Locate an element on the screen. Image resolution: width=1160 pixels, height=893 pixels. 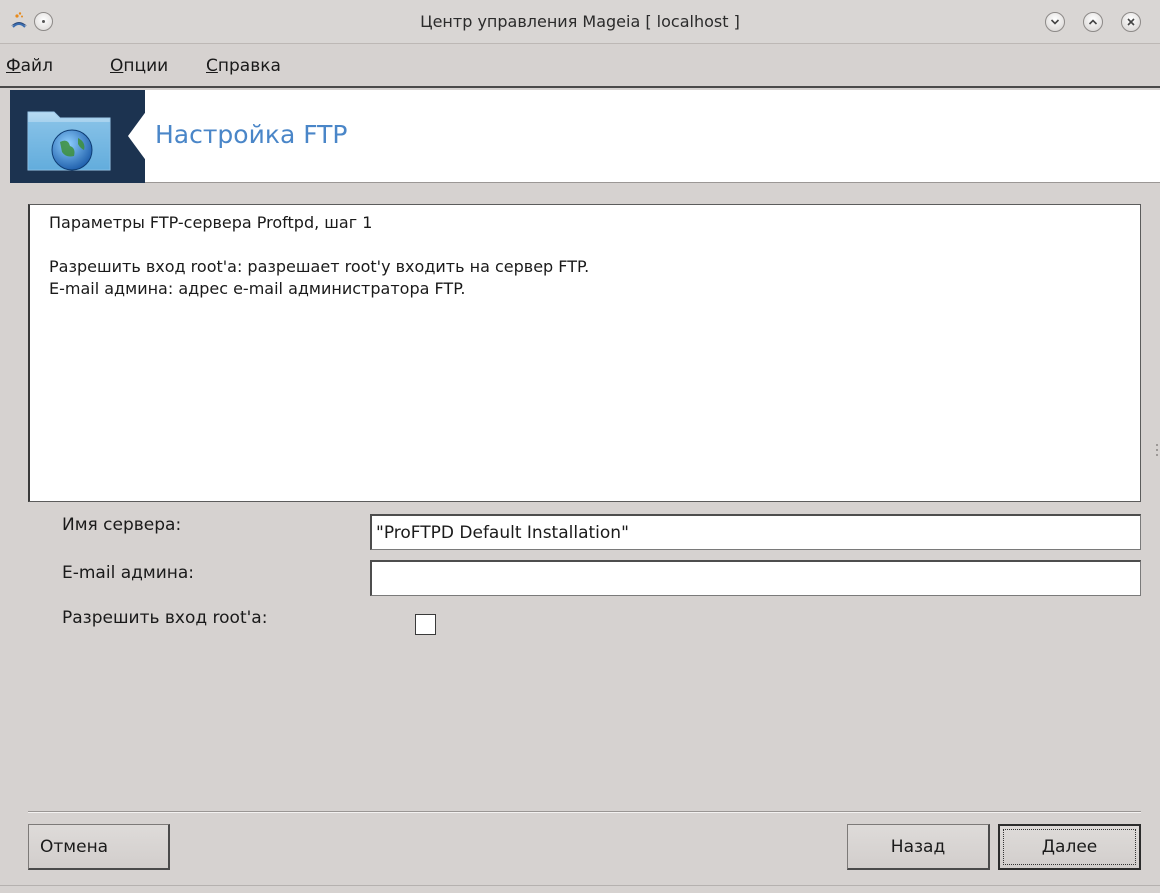
chevron-down-icon is located at coordinates (1055, 22).